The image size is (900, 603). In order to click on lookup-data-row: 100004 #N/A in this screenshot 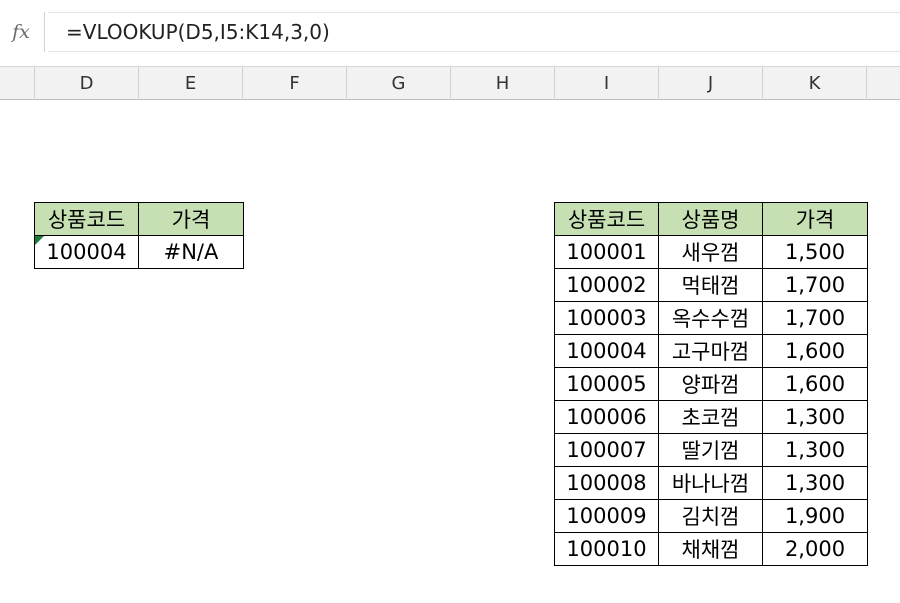, I will do `click(139, 252)`.